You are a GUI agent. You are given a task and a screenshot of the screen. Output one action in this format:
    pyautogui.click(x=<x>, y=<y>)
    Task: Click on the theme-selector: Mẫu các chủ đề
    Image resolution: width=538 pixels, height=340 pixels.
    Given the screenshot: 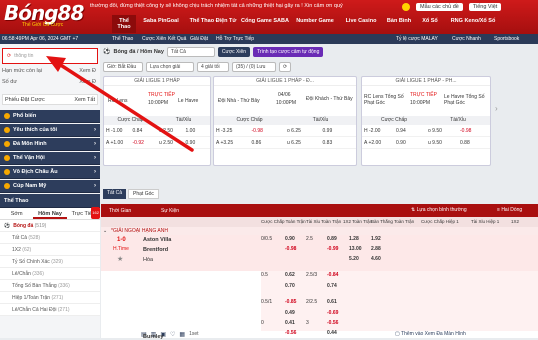 What is the action you would take?
    pyautogui.click(x=439, y=7)
    